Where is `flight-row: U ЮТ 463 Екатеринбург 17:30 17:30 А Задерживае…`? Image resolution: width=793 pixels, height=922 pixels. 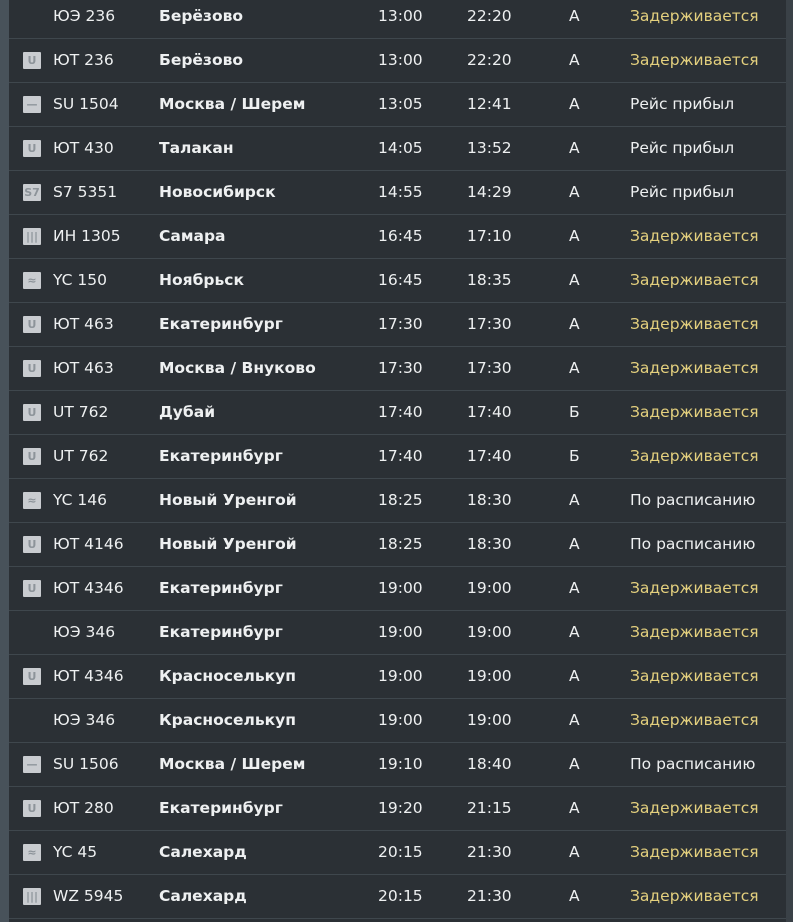 flight-row: U ЮТ 463 Екатеринбург 17:30 17:30 А Задерживае… is located at coordinates (397, 325).